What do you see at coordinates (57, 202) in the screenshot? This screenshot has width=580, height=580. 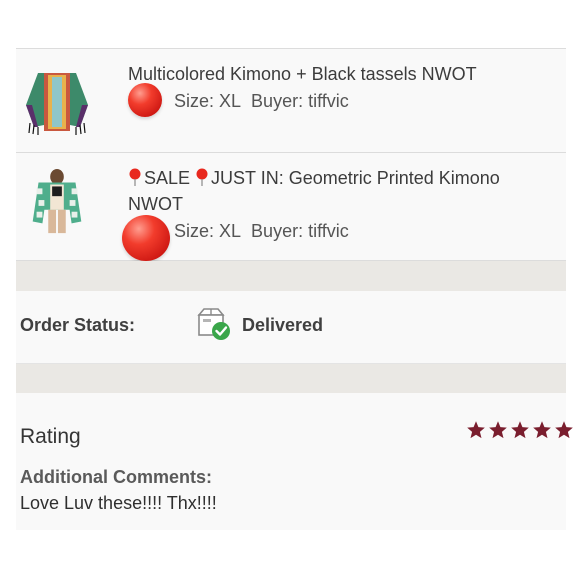 I see `kimono-geometric-thumbnail` at bounding box center [57, 202].